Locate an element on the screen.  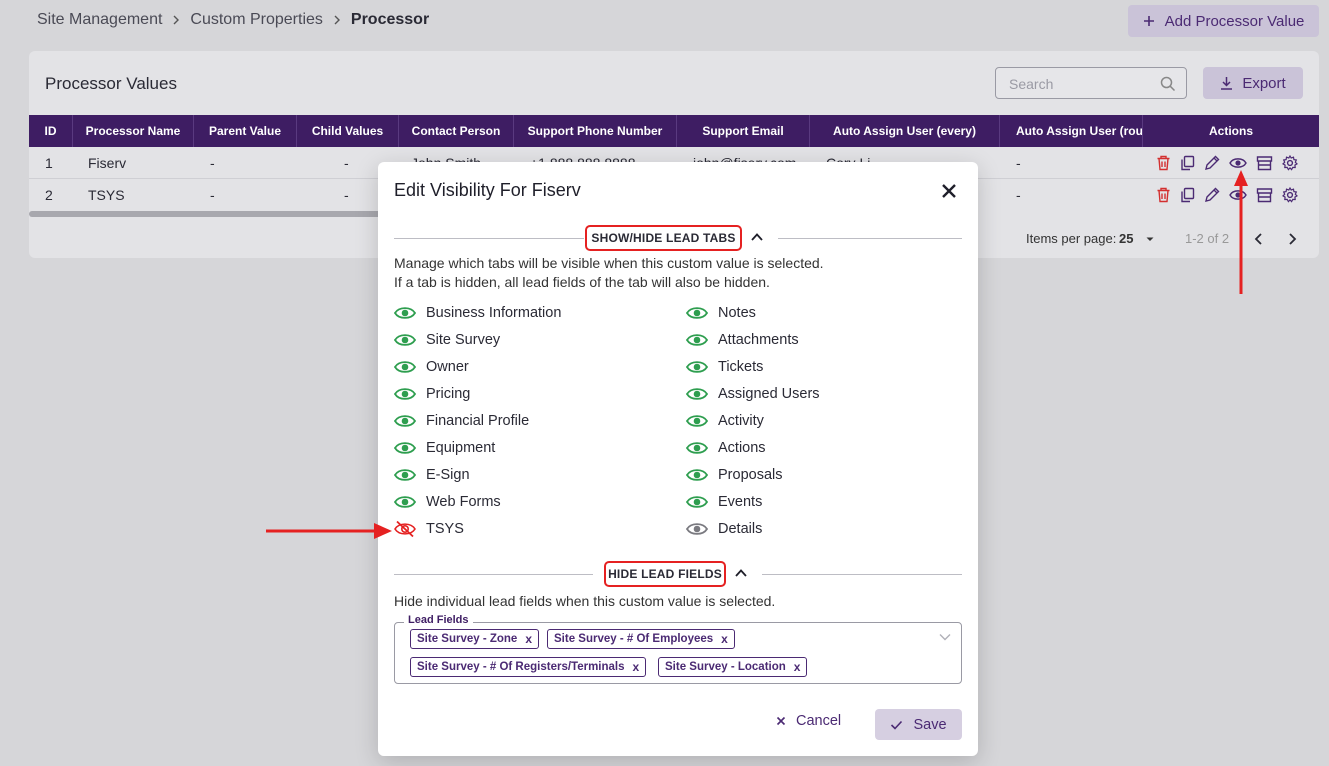
cell-name: TSYS is located at coordinates (106, 195).